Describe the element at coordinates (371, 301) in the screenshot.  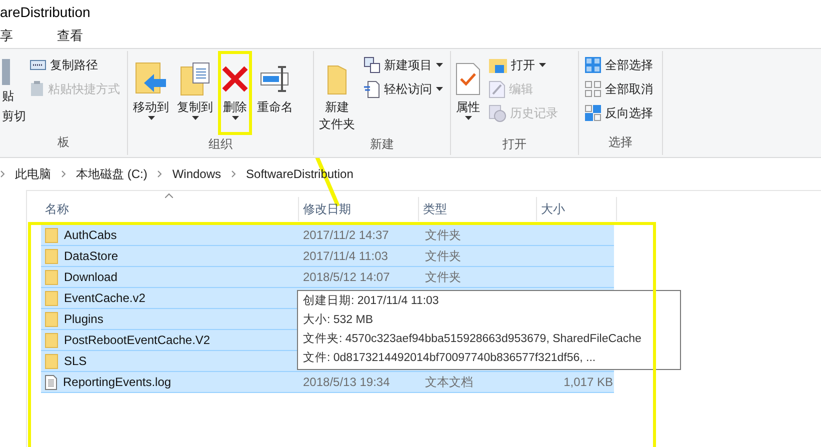
I see `tooltip-line: 创建日期: 2017/11/4 11:03` at that location.